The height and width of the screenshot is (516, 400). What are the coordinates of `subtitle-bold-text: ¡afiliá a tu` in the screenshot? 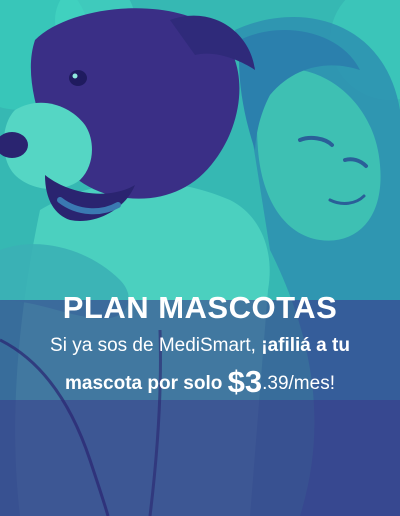 It's located at (302, 345).